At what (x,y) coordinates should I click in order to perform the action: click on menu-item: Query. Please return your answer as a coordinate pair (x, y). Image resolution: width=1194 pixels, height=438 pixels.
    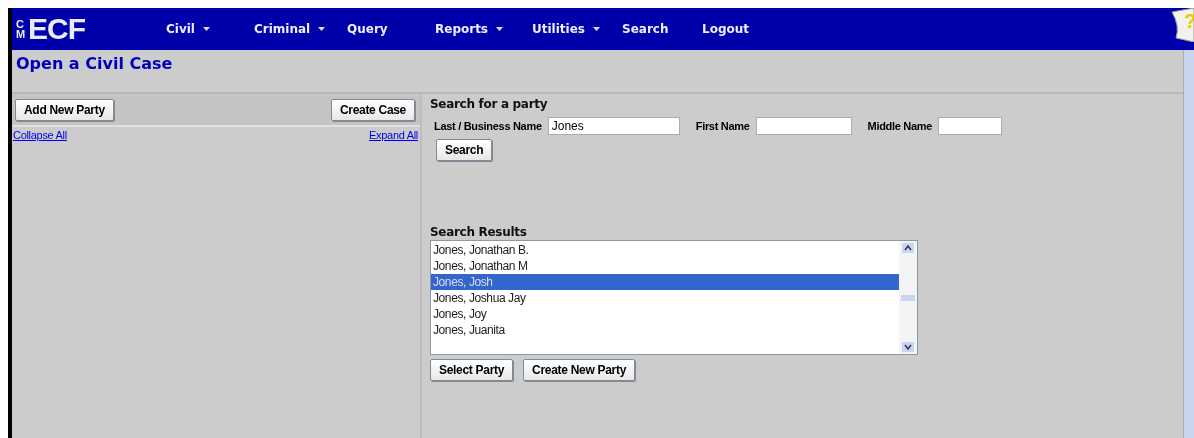
    Looking at the image, I should click on (367, 29).